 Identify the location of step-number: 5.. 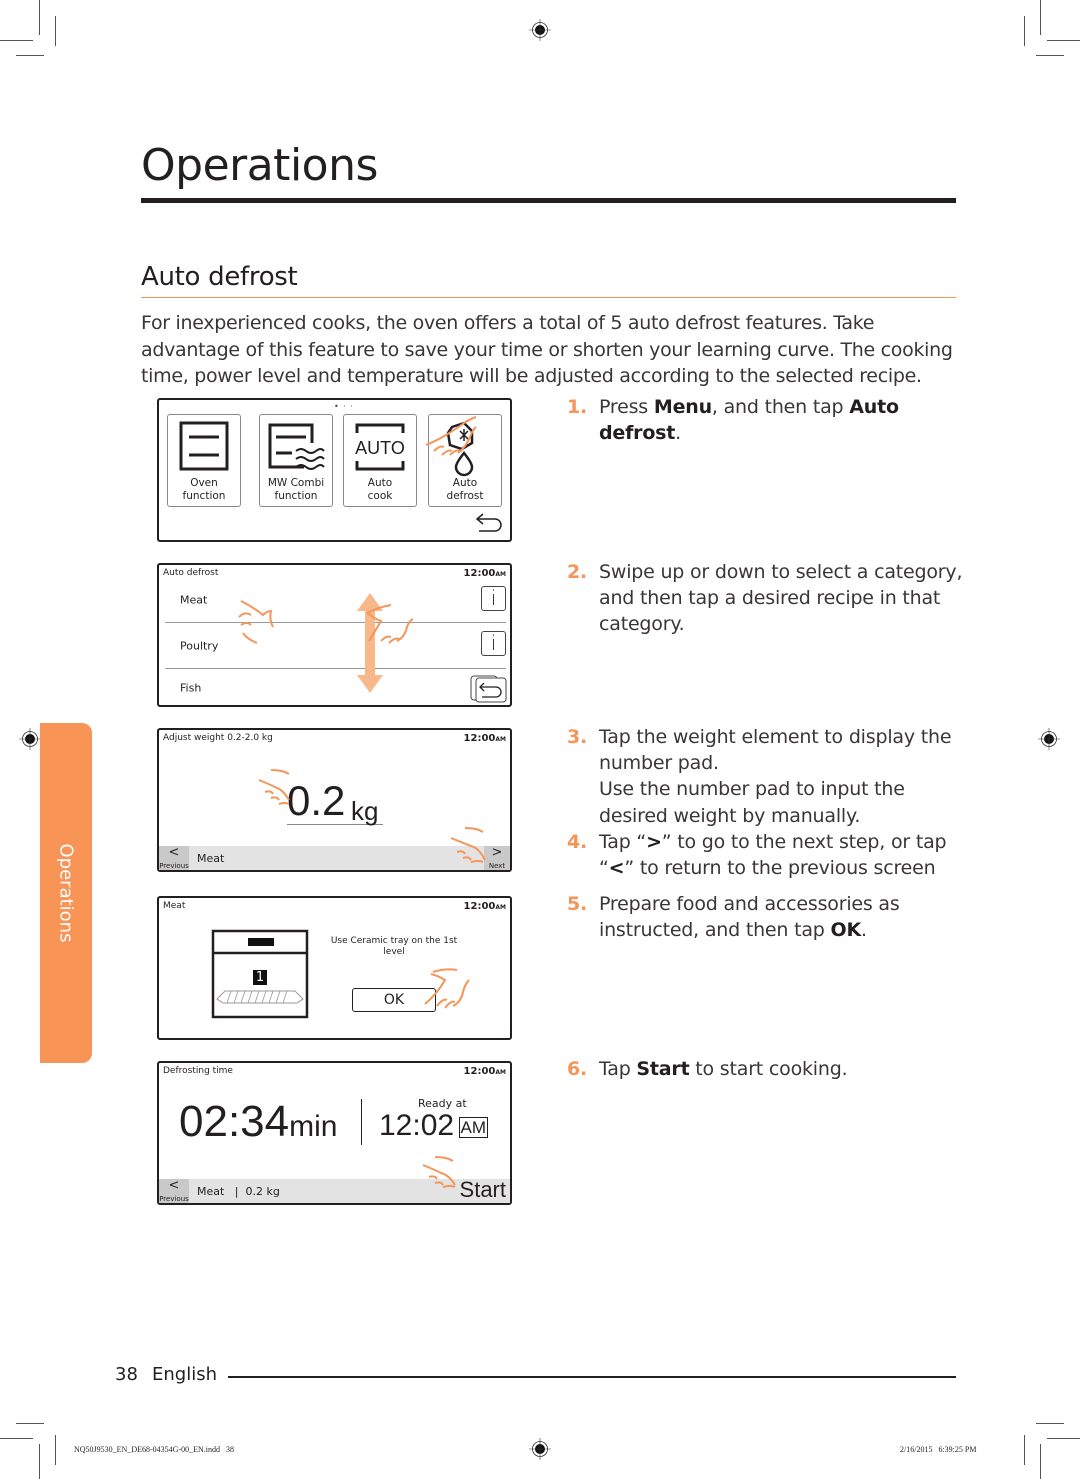
(577, 904).